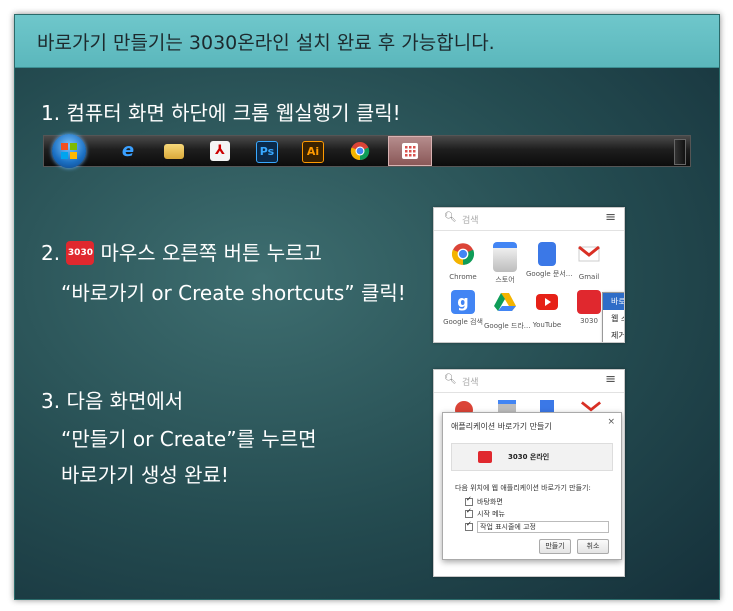 This screenshot has width=733, height=611. I want to click on web-store-icon, so click(505, 257).